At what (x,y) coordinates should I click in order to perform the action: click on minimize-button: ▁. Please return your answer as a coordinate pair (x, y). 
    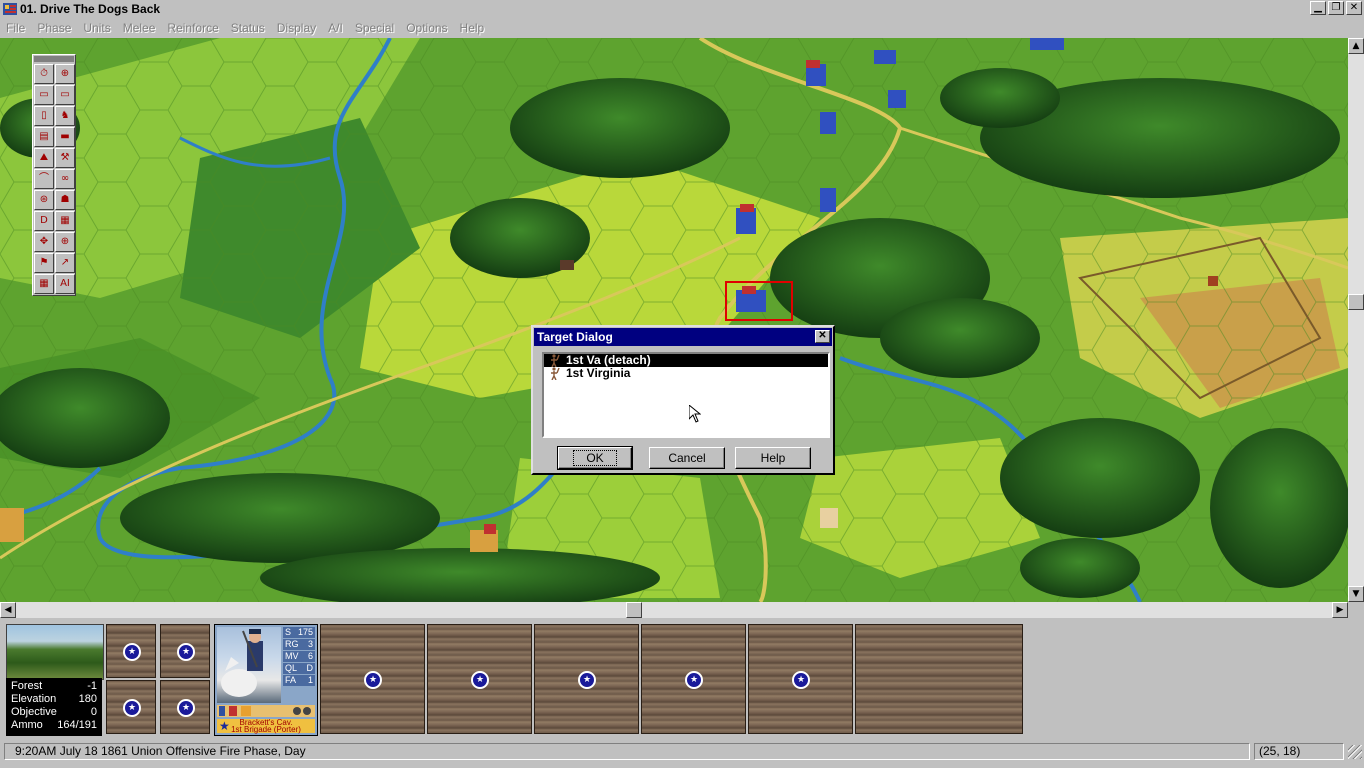
    Looking at the image, I should click on (1318, 8).